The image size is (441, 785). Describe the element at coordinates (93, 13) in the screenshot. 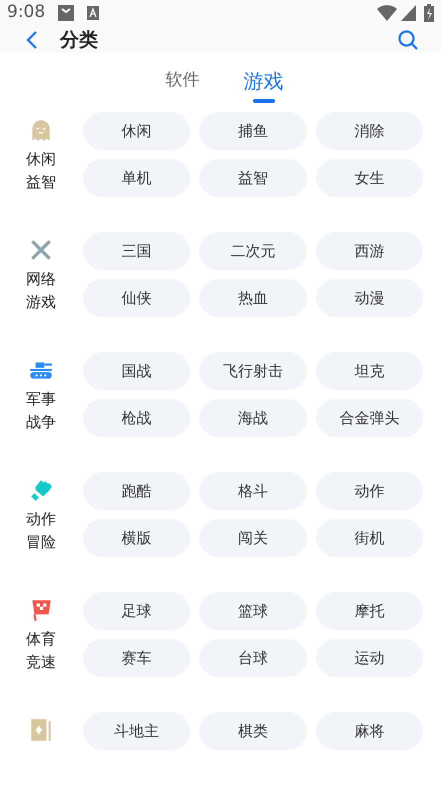

I see `keyboard-icon` at that location.